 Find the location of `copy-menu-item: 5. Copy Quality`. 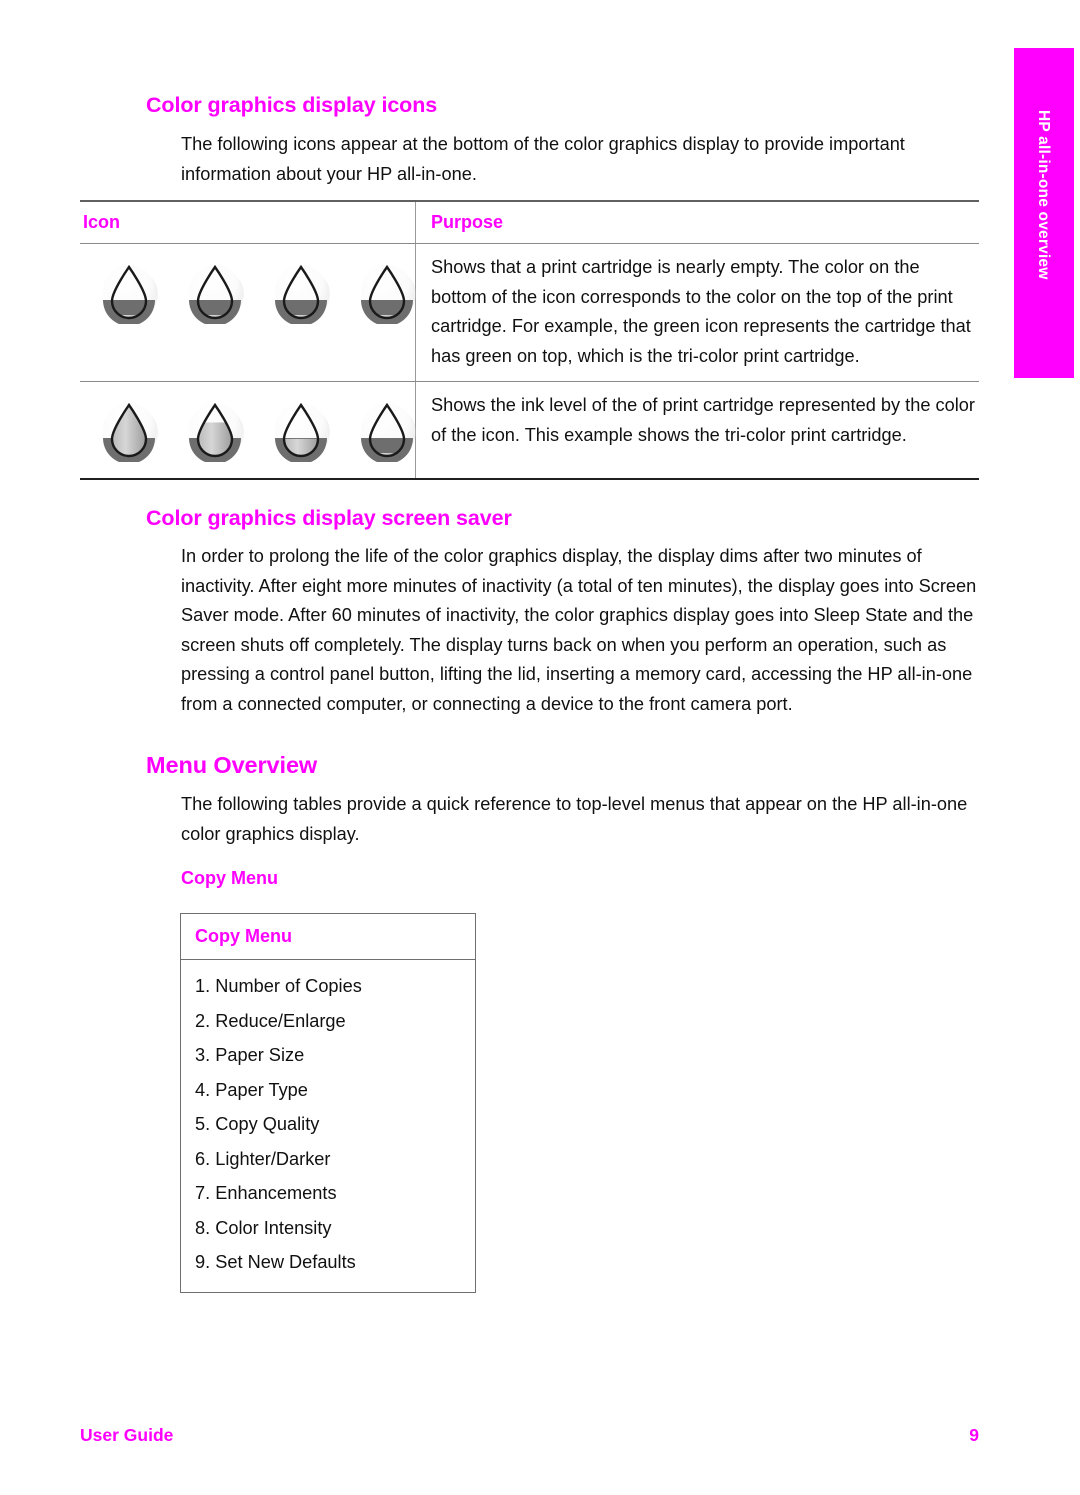

copy-menu-item: 5. Copy Quality is located at coordinates (257, 1124).